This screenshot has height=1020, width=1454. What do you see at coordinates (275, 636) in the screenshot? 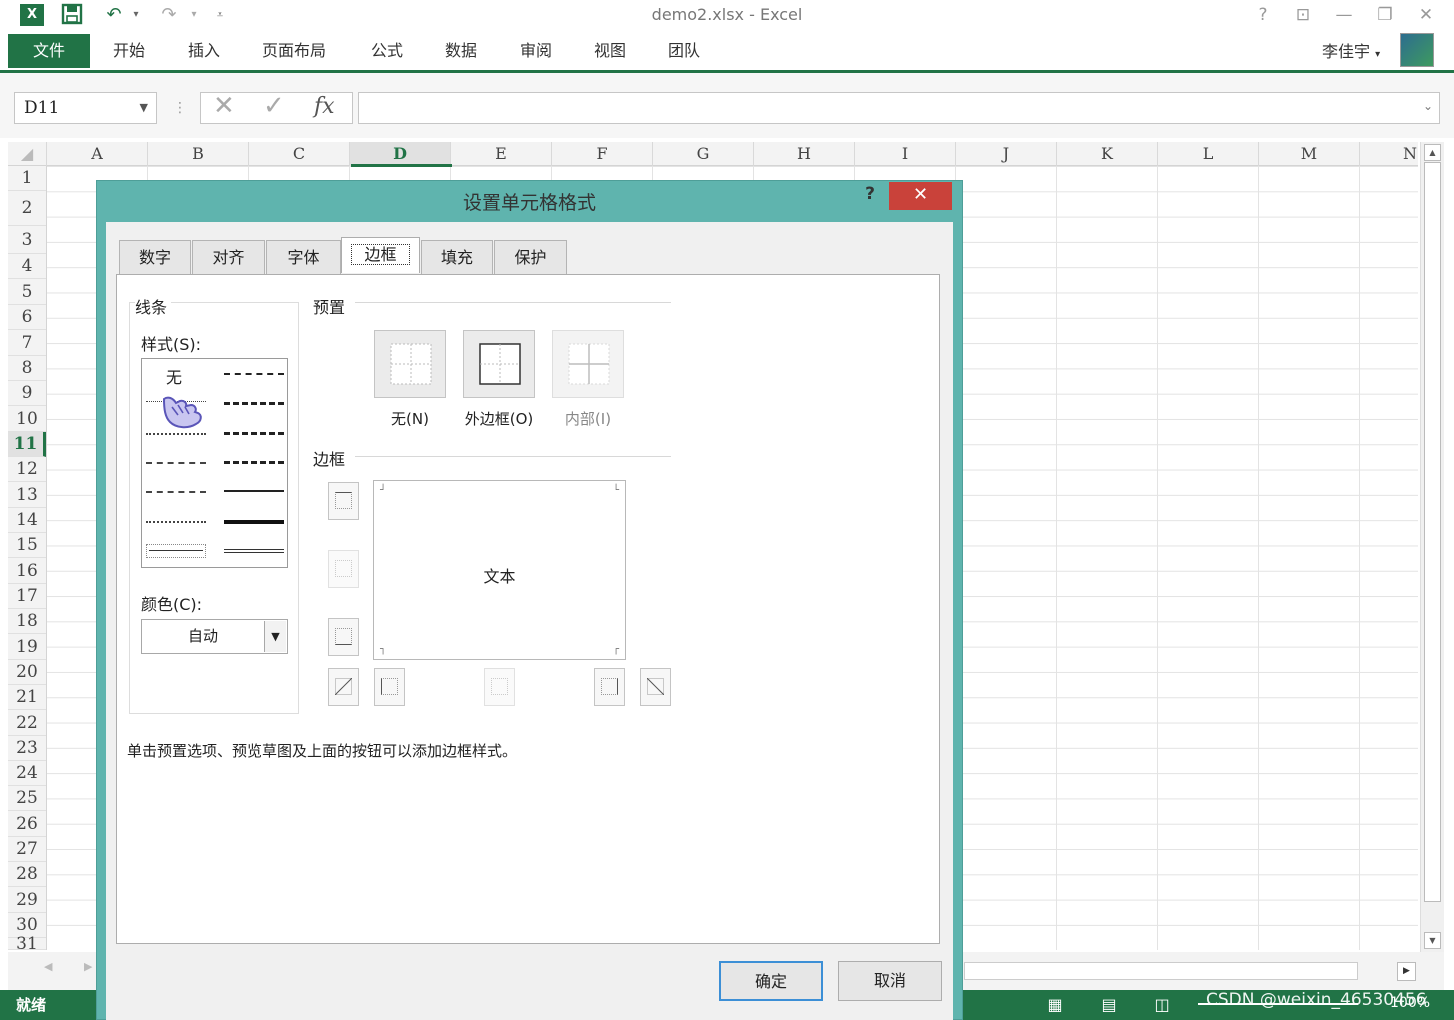
I see `chevron-down-icon: ▼` at bounding box center [275, 636].